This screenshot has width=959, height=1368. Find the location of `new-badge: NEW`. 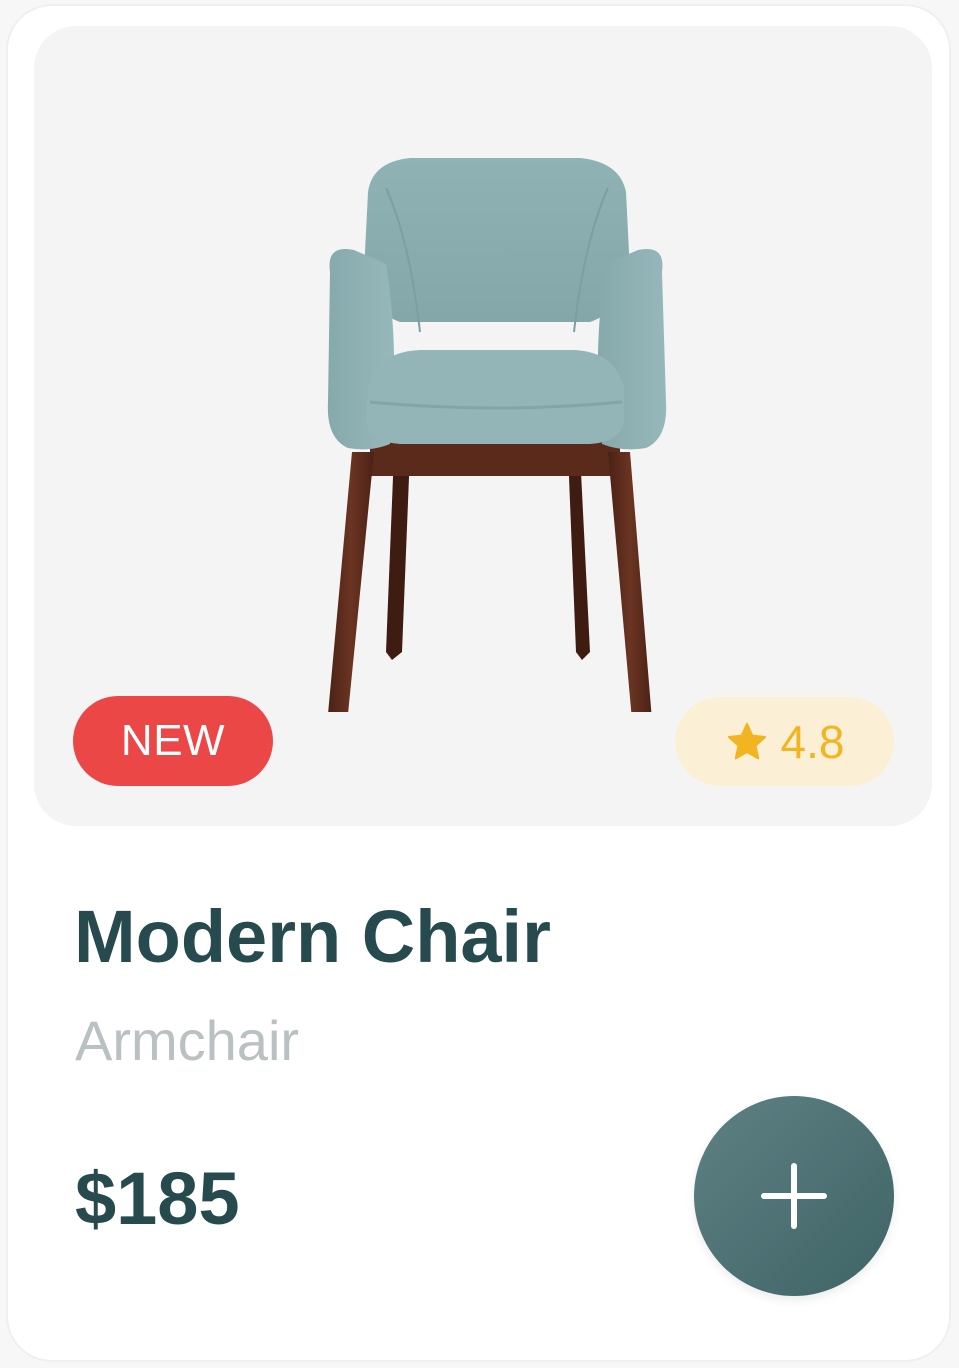

new-badge: NEW is located at coordinates (173, 741).